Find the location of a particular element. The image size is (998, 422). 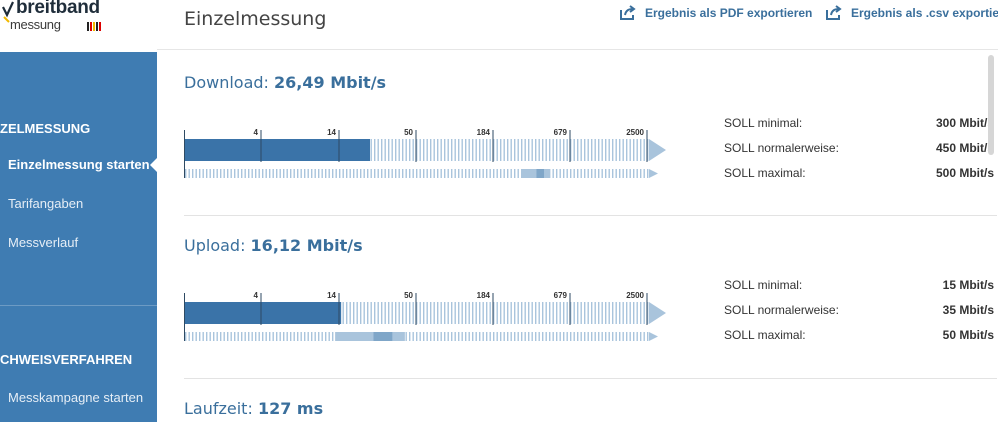

soll-row: SOLL normalerweise: 35 Mbit/s is located at coordinates (859, 309).